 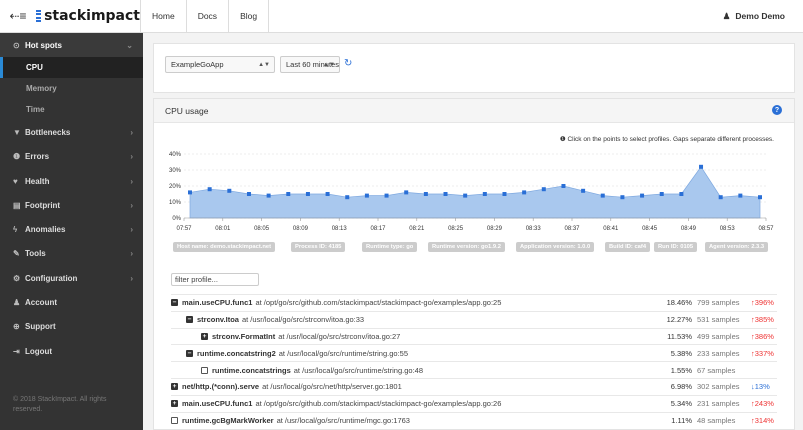 What do you see at coordinates (18, 16) in the screenshot?
I see `menu-toggle-icon: ⇠≡` at bounding box center [18, 16].